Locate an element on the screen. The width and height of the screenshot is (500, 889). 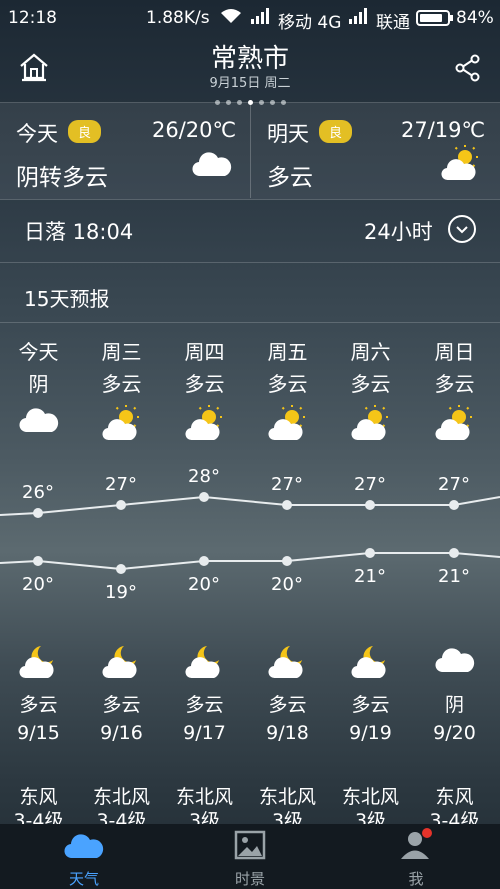
chevron-down-icon is located at coordinates (462, 229).